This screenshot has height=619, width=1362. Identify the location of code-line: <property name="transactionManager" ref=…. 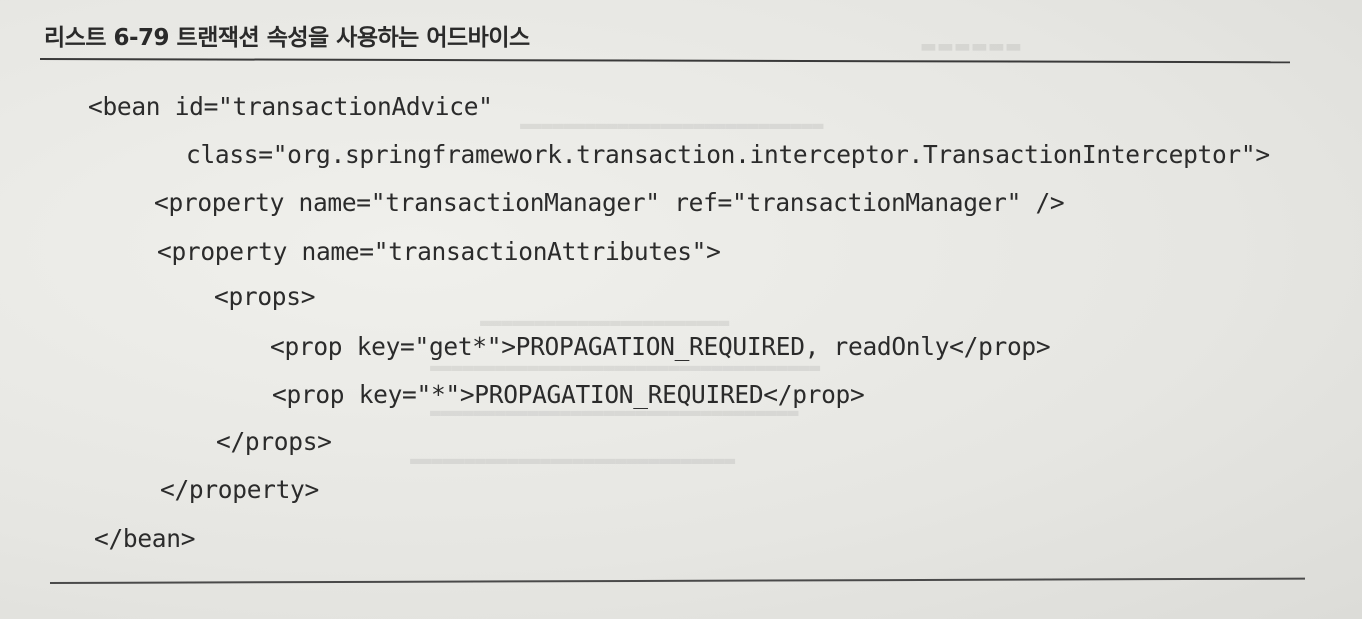
(609, 202).